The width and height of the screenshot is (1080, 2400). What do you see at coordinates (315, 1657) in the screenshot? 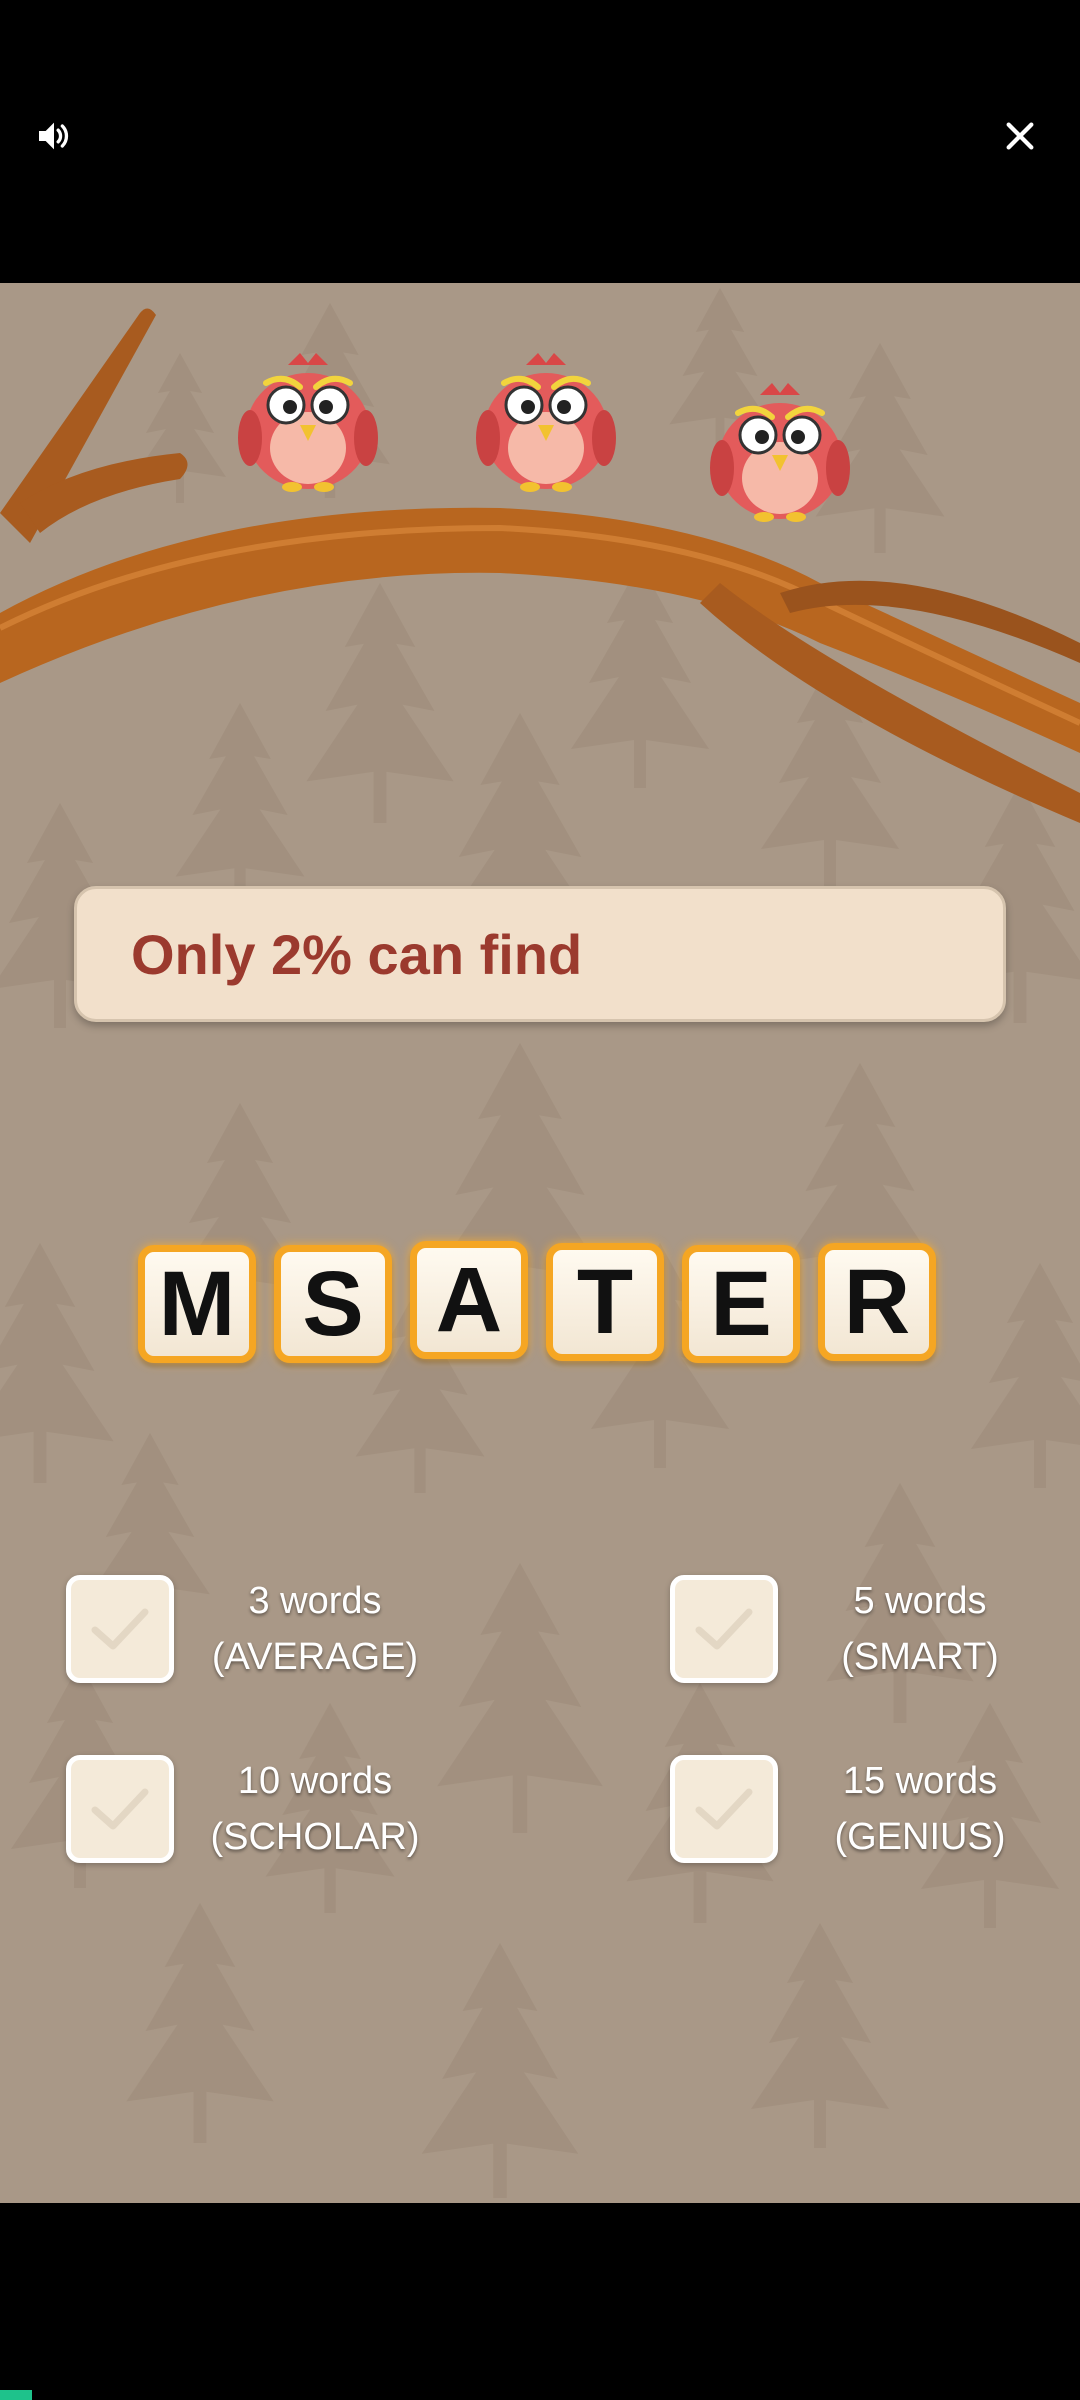
I see `goal-level: (AVERAGE)` at bounding box center [315, 1657].